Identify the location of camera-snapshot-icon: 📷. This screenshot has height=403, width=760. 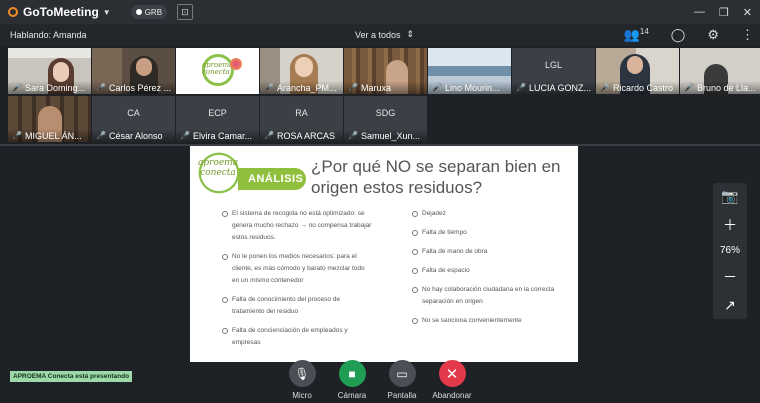
(730, 196).